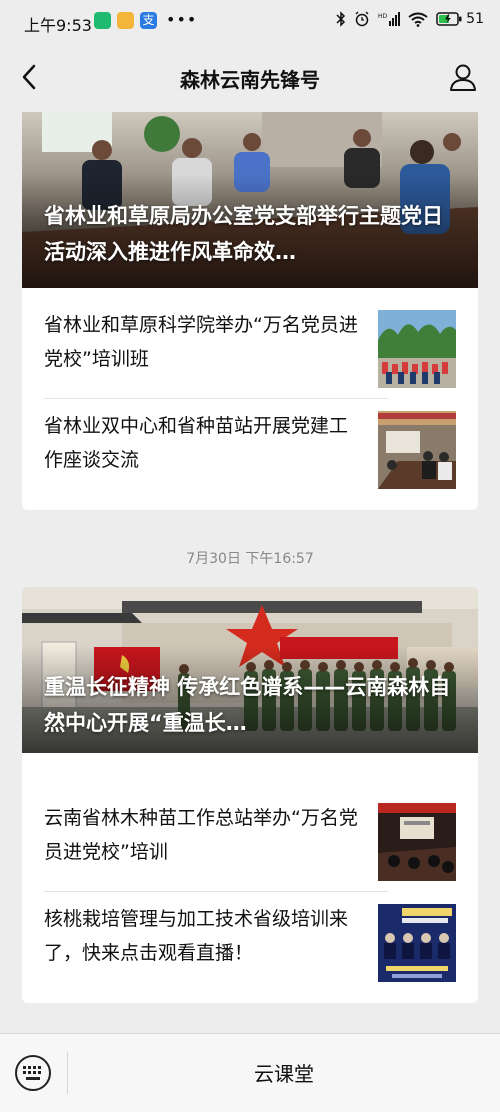 The height and width of the screenshot is (1112, 500). I want to click on signal-hd-icon: HD, so click(389, 19).